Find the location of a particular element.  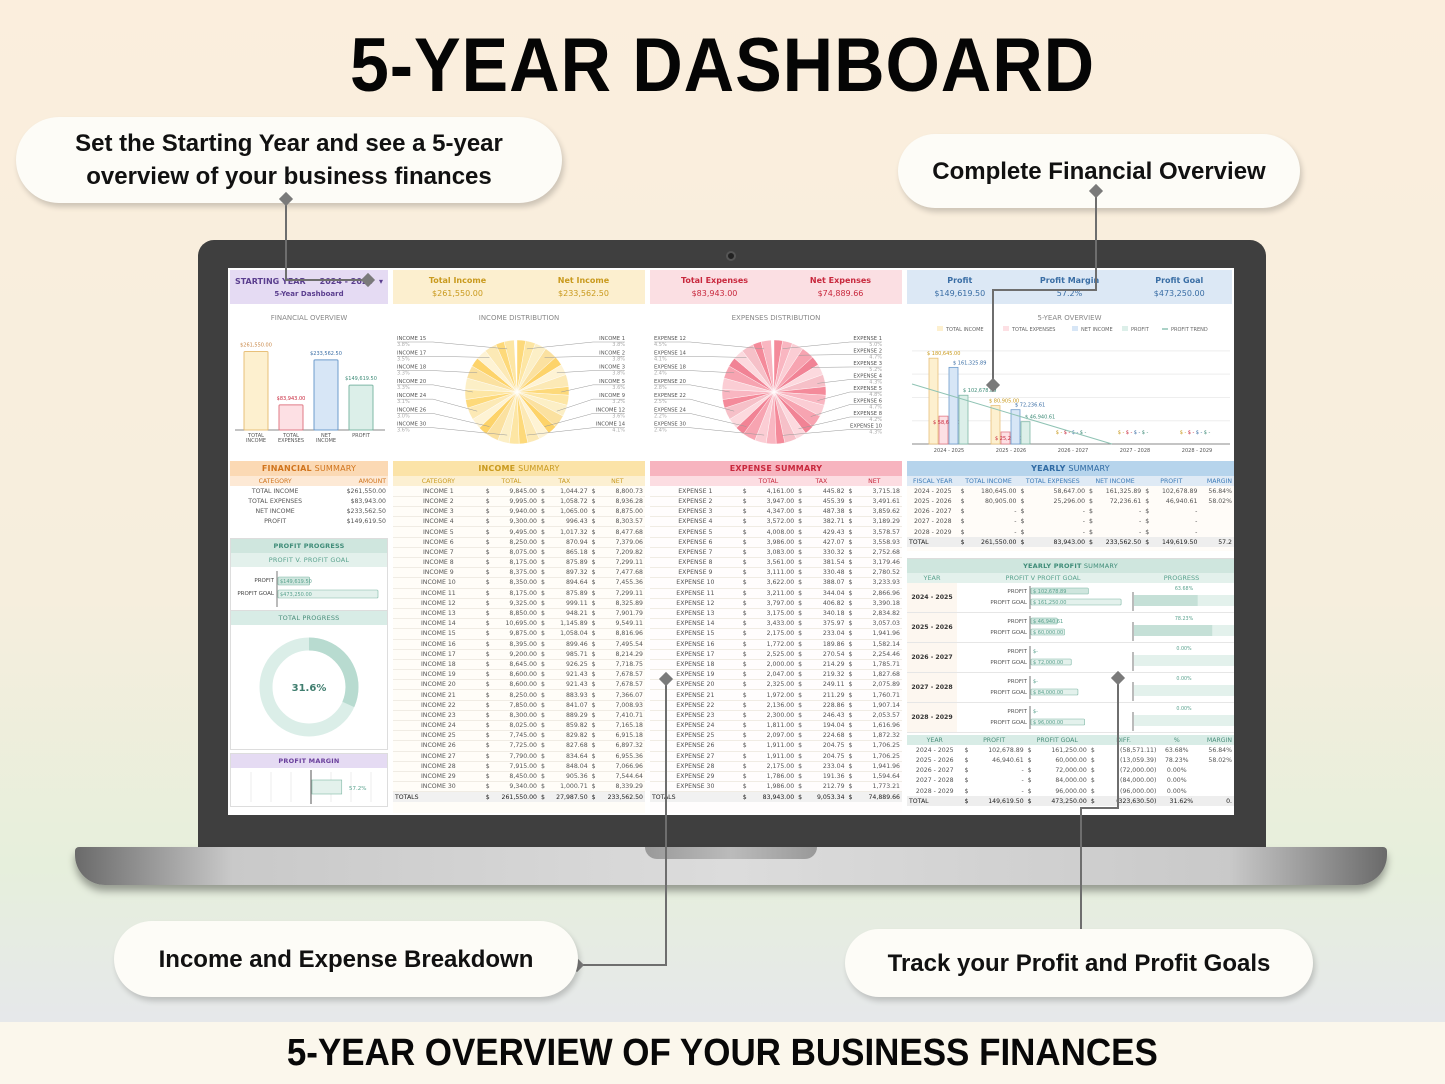

totals-label: TOTALS is located at coordinates (664, 797).